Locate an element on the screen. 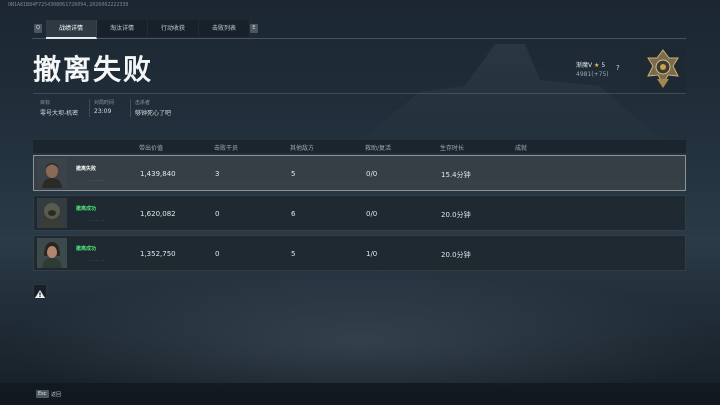  table-row: 撤离成功 ······· 1,352,750 0 5 1/0 20.0分钟 is located at coordinates (359, 253).